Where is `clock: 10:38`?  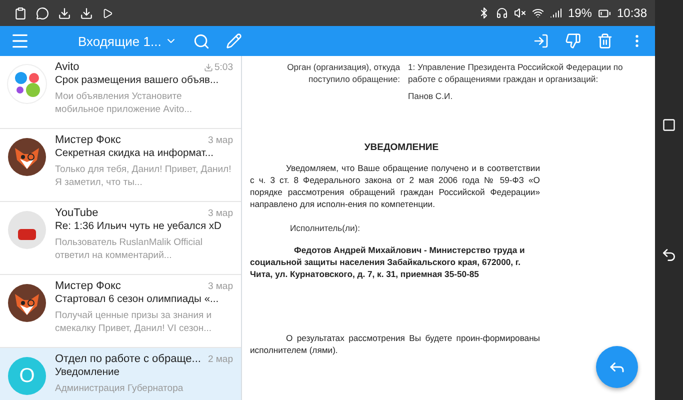 clock: 10:38 is located at coordinates (631, 13).